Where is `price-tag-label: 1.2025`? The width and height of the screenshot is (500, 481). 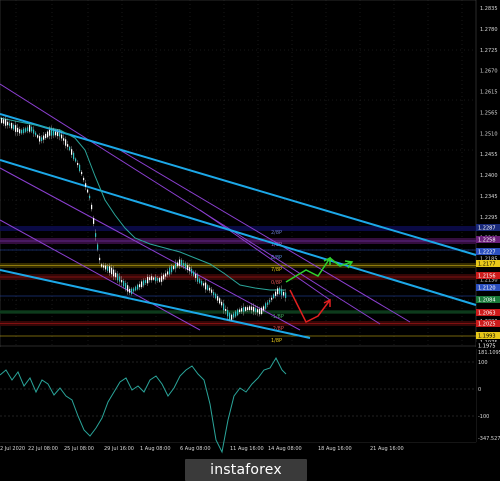 price-tag-label: 1.2025 is located at coordinates (487, 325).